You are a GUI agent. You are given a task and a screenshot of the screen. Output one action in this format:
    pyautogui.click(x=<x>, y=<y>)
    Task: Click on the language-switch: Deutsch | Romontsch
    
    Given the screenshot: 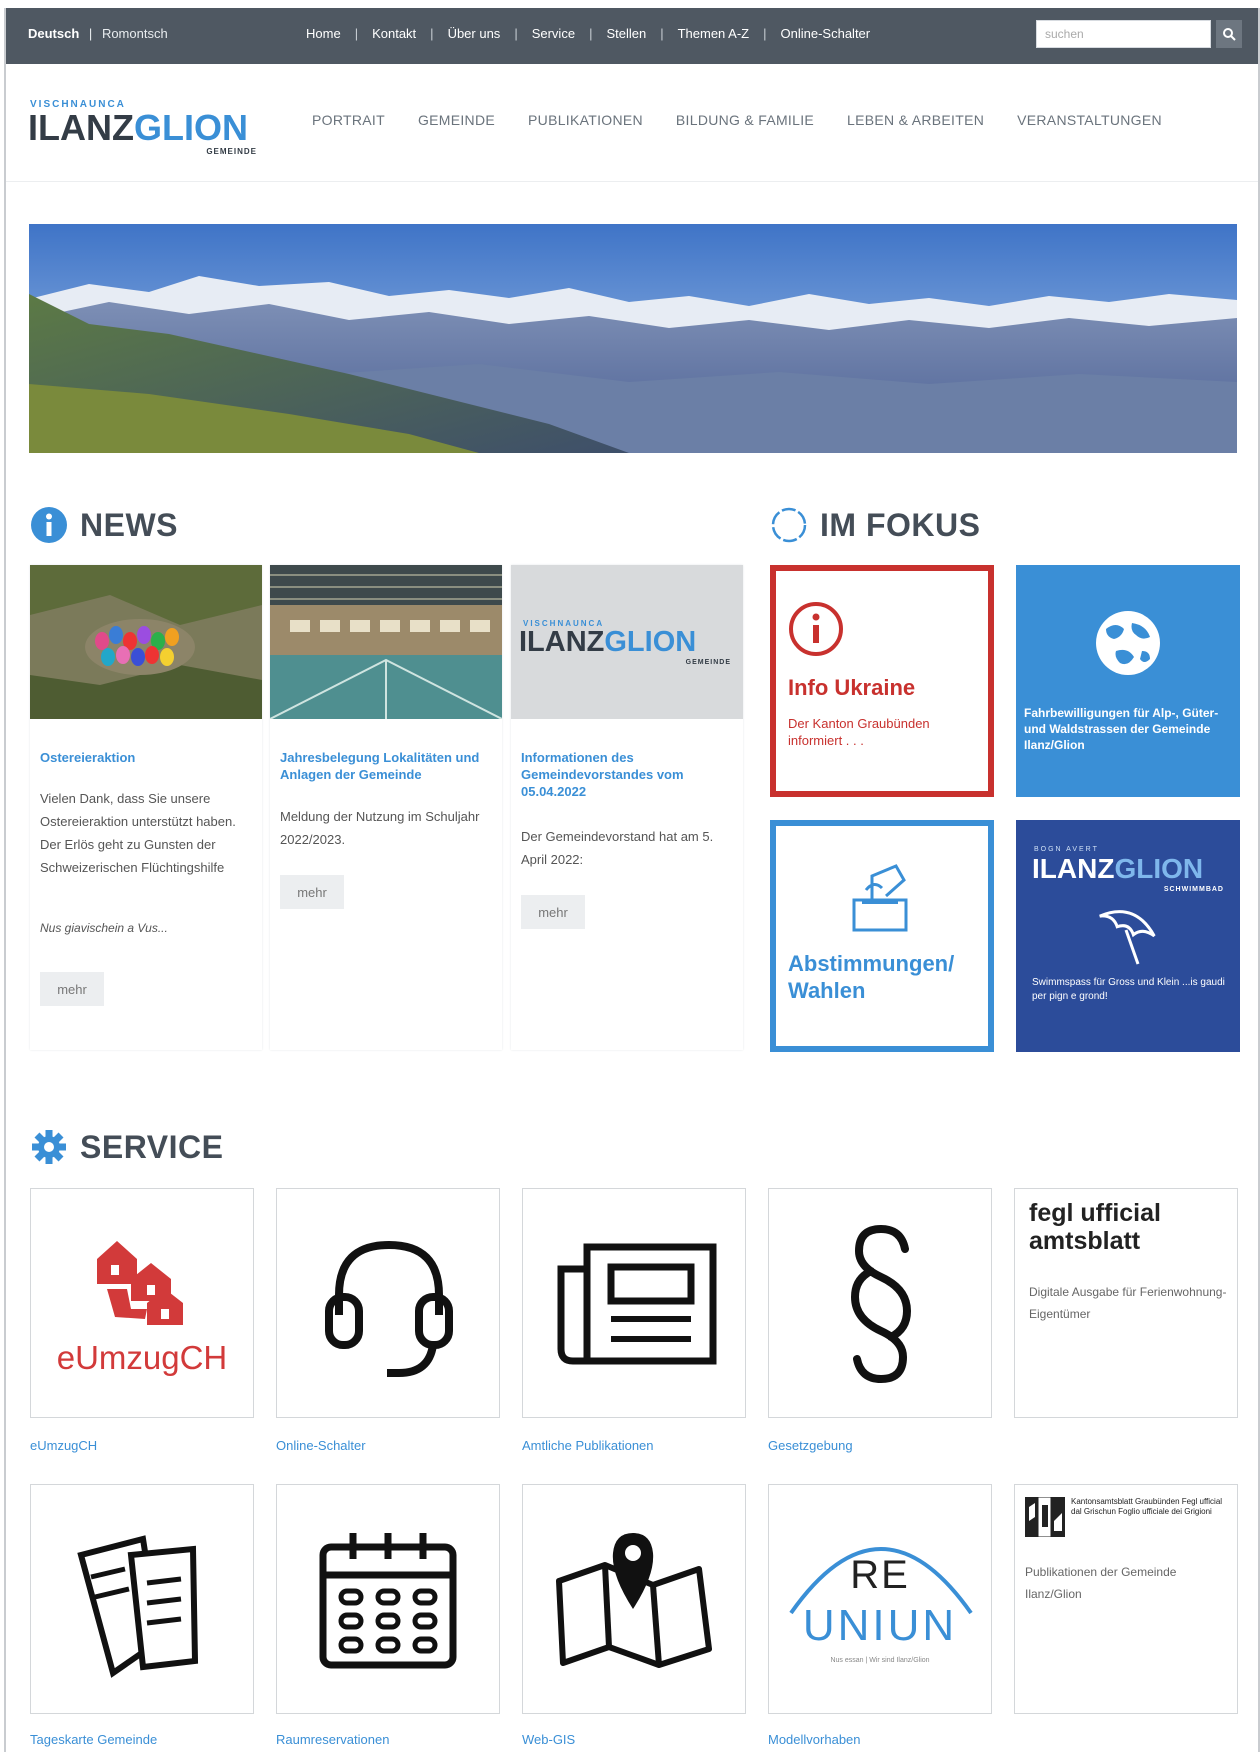 What is the action you would take?
    pyautogui.click(x=98, y=33)
    